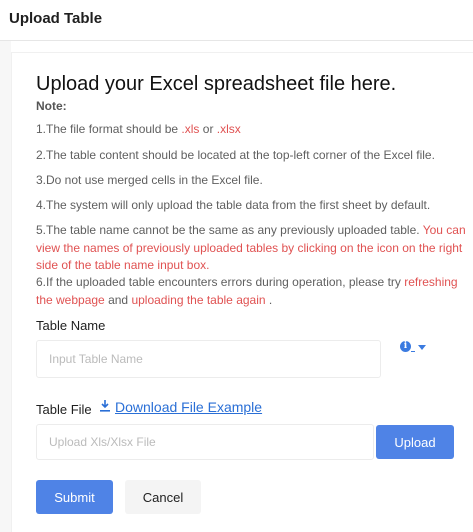 Image resolution: width=473 pixels, height=532 pixels. I want to click on cancel-button: Cancel, so click(163, 497).